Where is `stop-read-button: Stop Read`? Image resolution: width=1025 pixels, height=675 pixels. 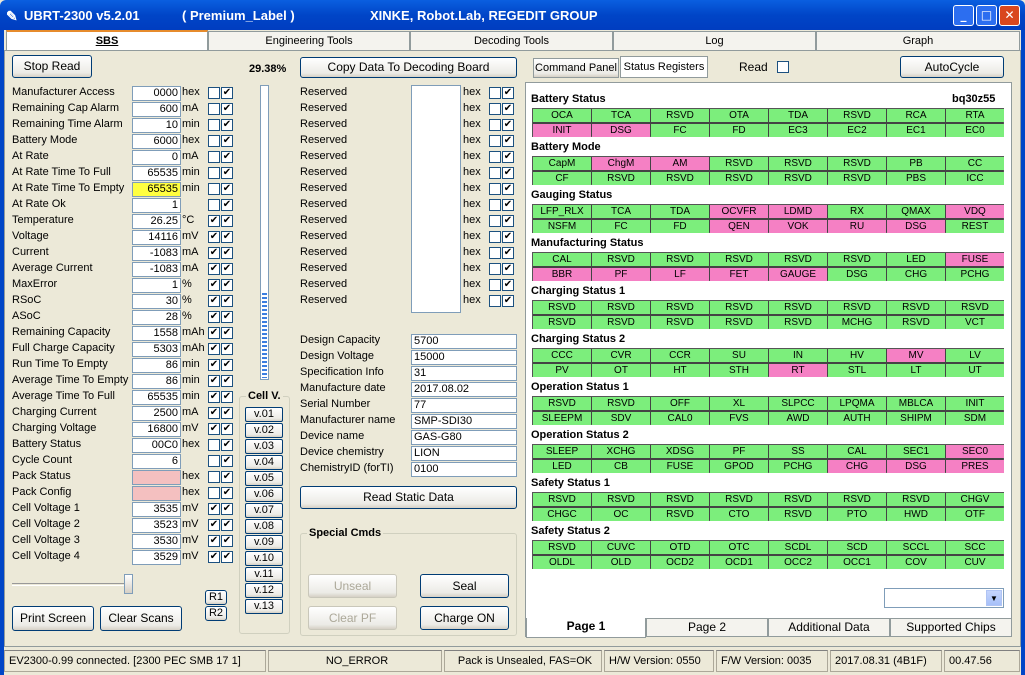
stop-read-button: Stop Read is located at coordinates (52, 66).